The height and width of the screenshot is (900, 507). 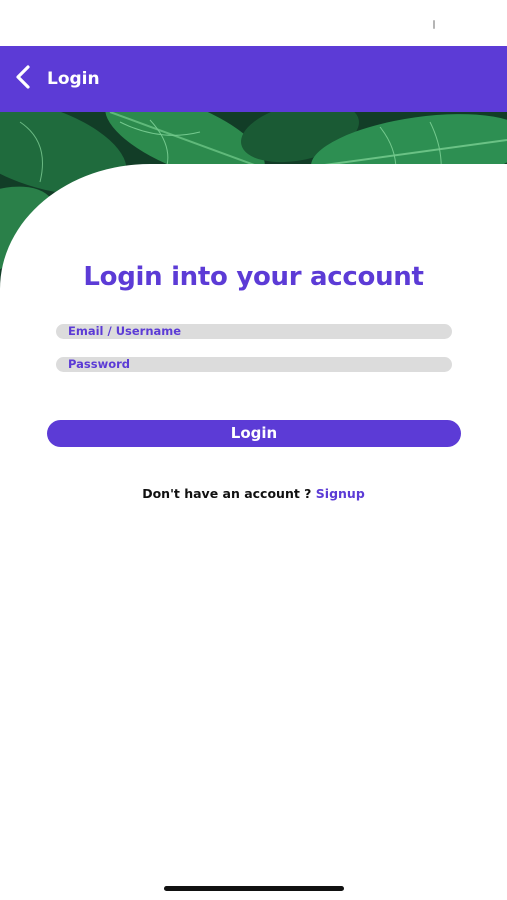 What do you see at coordinates (73, 79) in the screenshot?
I see `app-bar-title: Login` at bounding box center [73, 79].